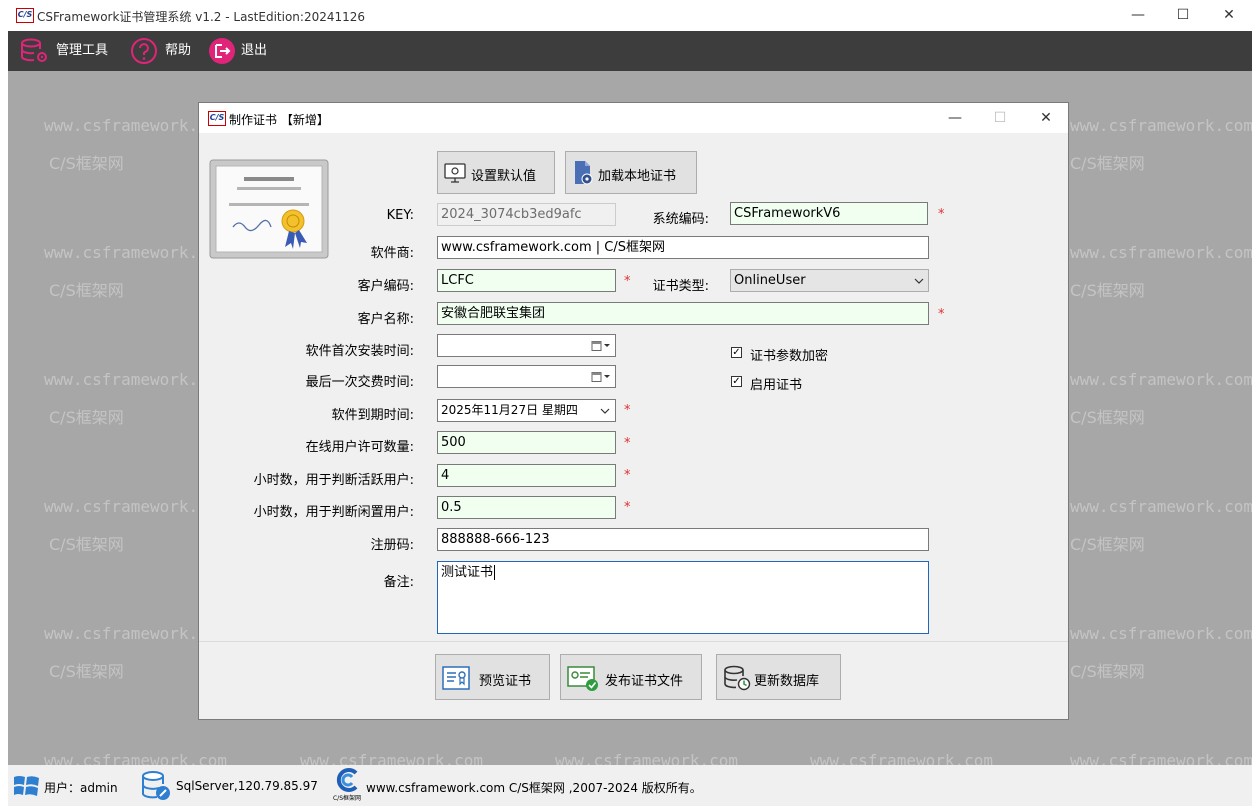 The width and height of the screenshot is (1260, 812). I want to click on dialog-titlebar: C/S 制作证书 【新增】 — ☐ ✕, so click(633, 118).